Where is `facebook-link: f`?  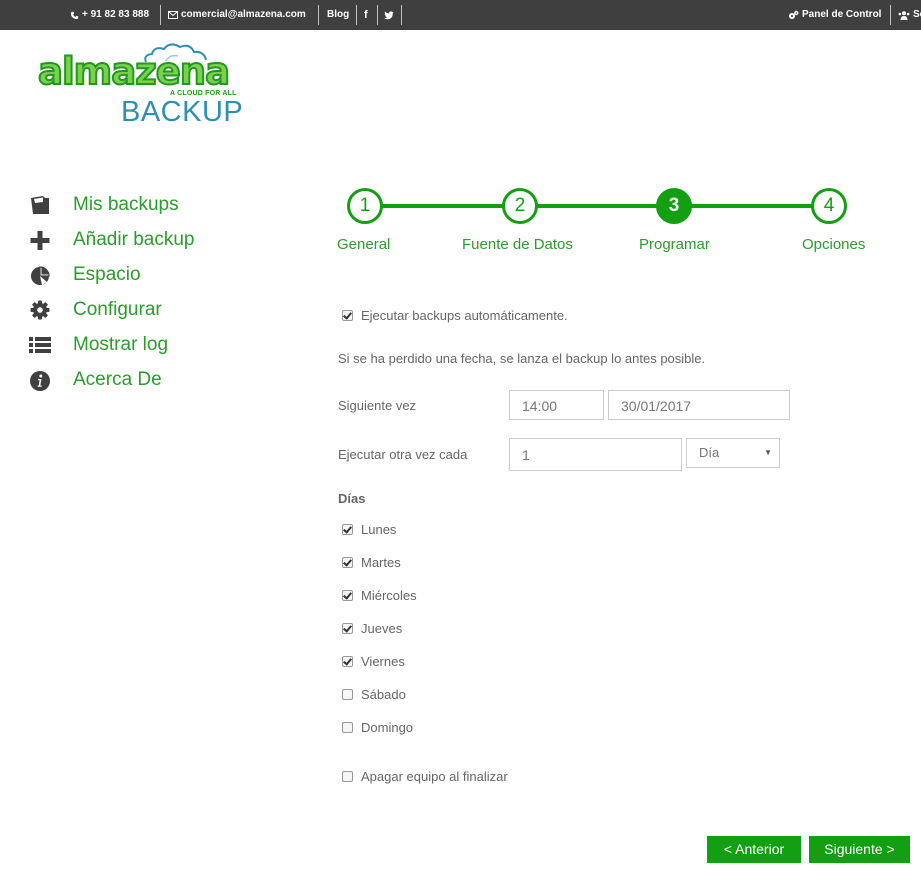
facebook-link: f is located at coordinates (366, 15).